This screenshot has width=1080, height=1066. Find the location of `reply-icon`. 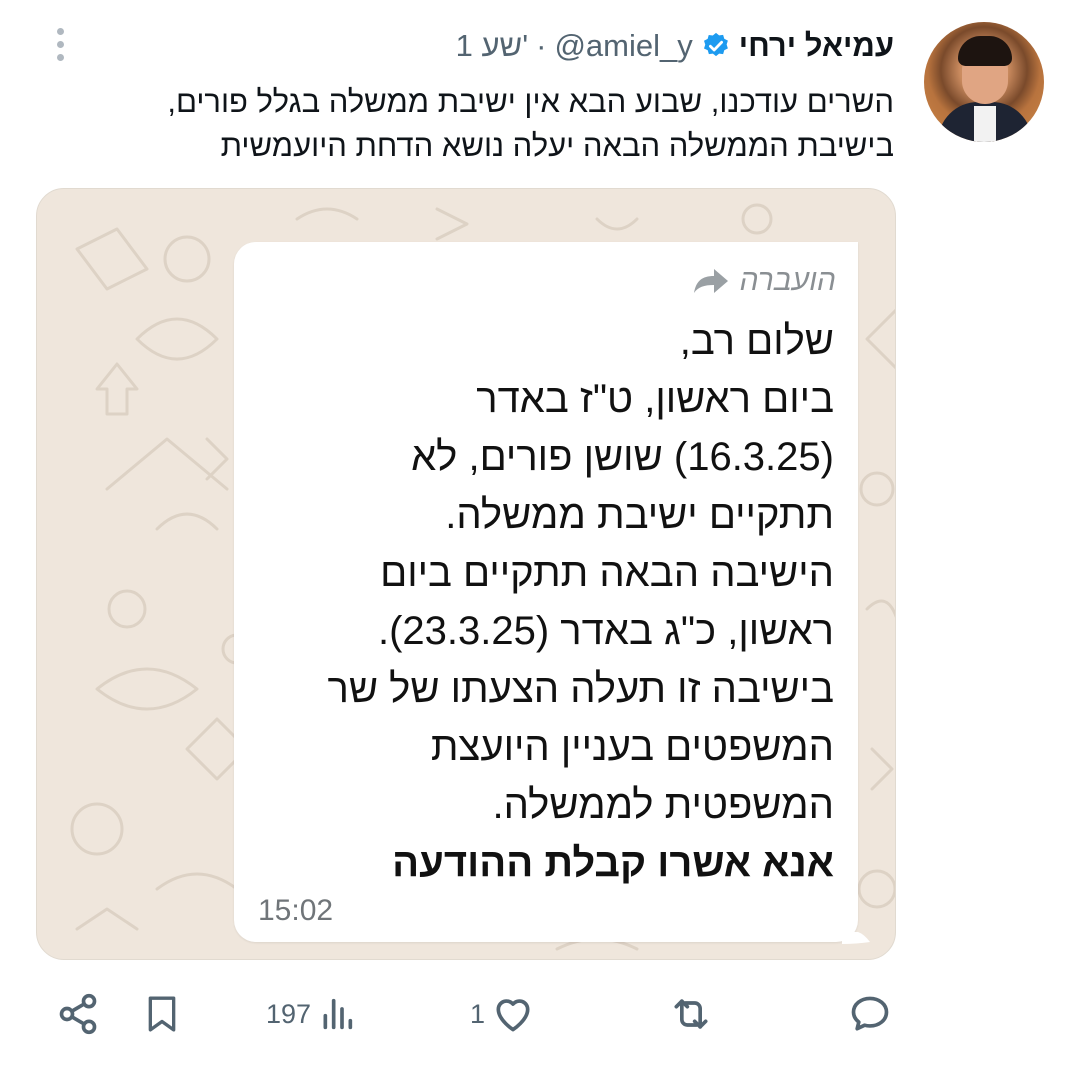

reply-icon is located at coordinates (870, 1013).